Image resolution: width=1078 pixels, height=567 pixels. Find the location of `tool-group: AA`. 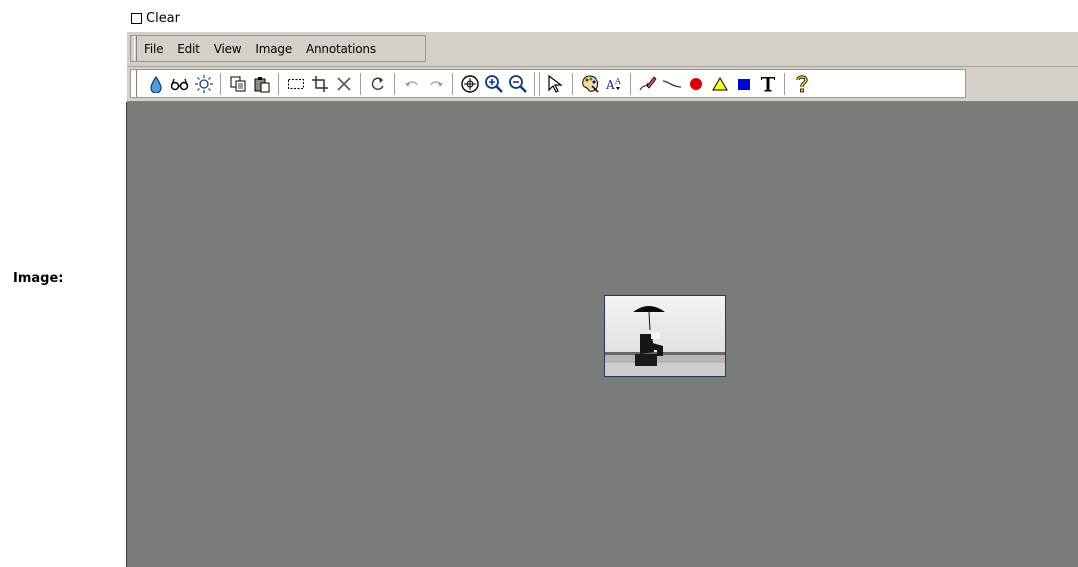

tool-group: AA is located at coordinates (548, 83).